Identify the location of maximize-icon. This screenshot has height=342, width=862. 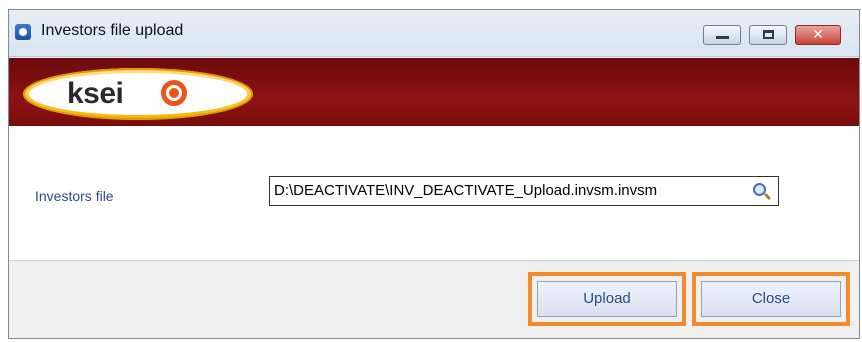
(768, 34).